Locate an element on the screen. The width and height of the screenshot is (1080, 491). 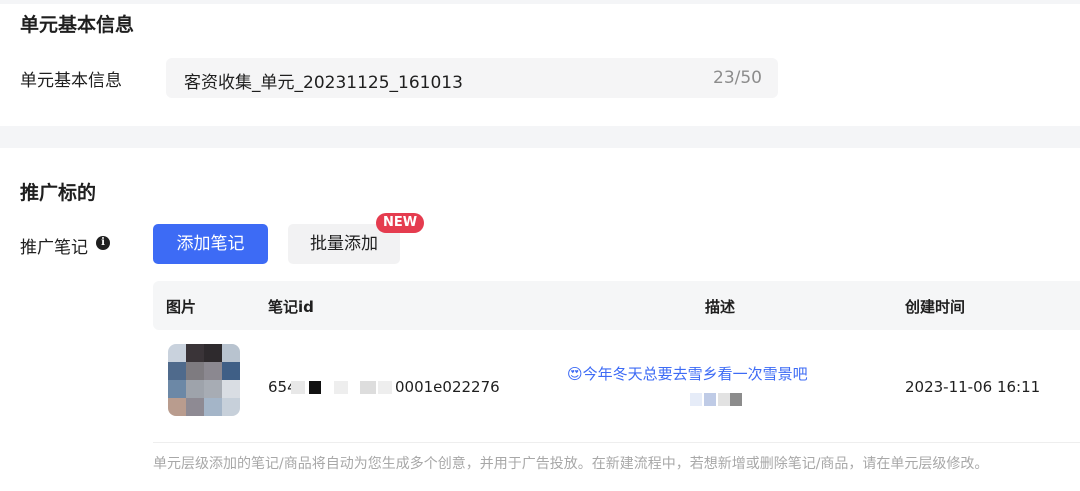
note-description-link: 😍今年冬天总要去雪乡看一次雪景吧 is located at coordinates (687, 373).